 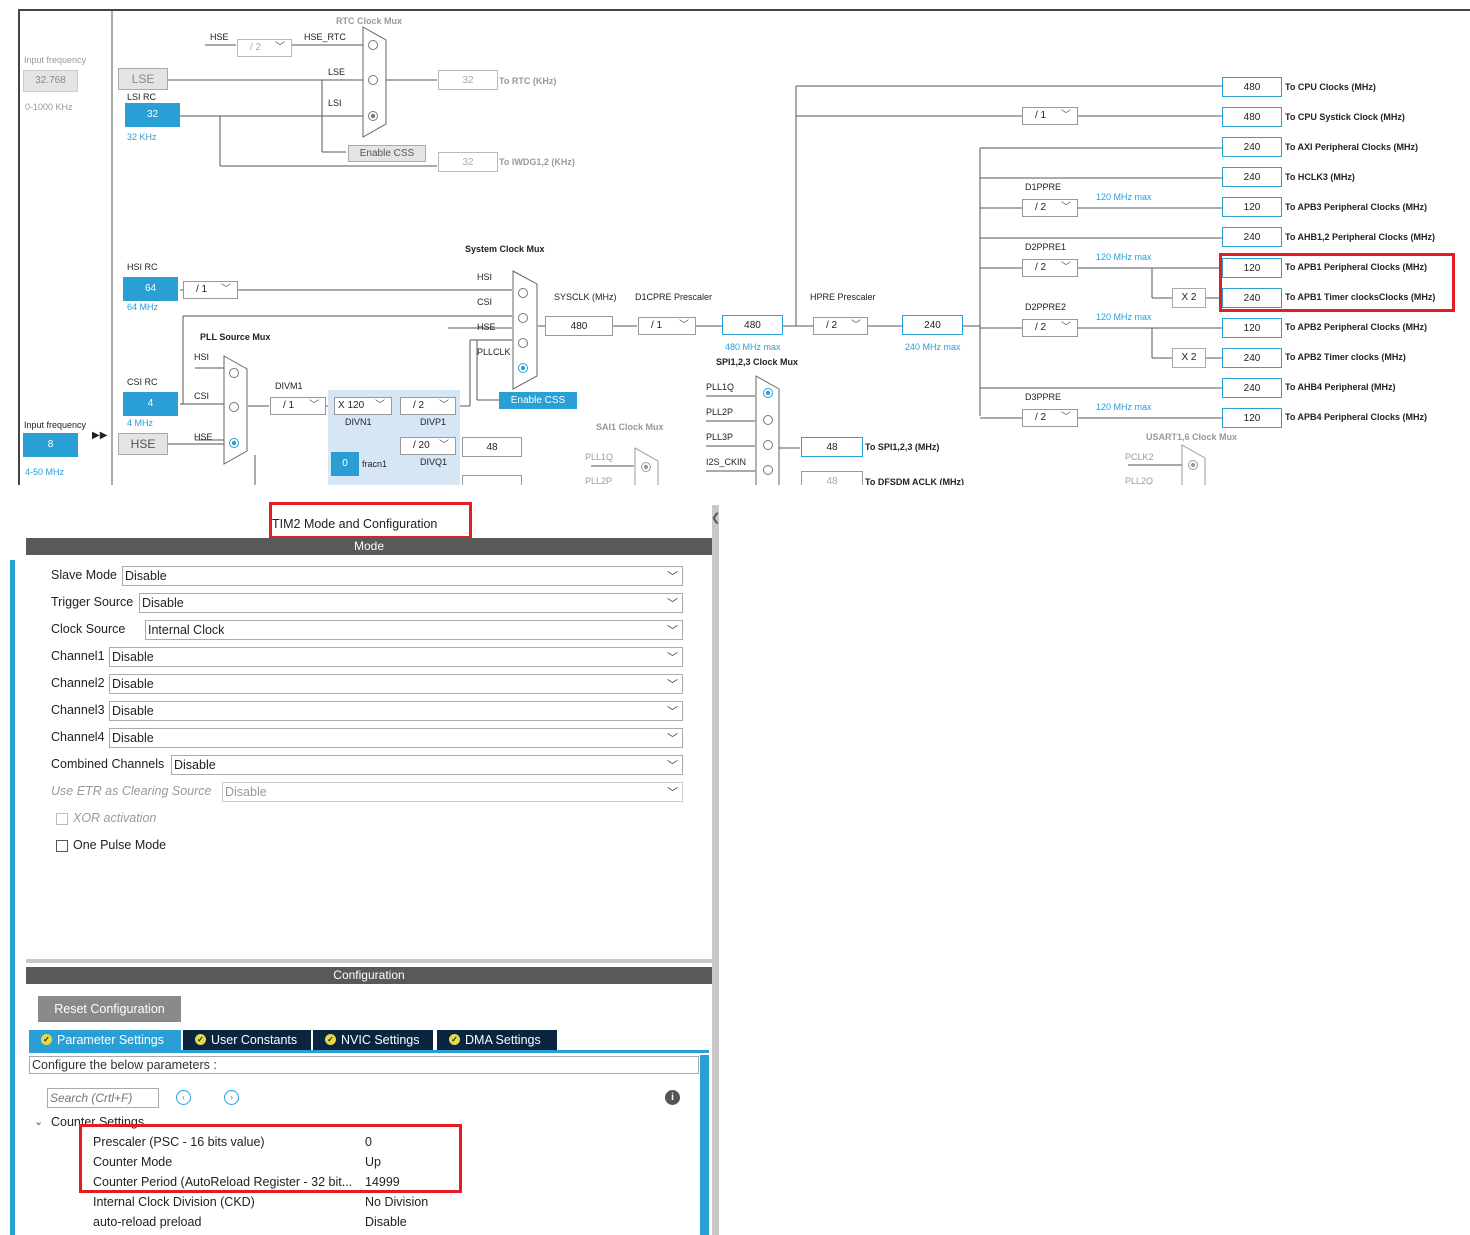 What do you see at coordinates (1194, 464) in the screenshot?
I see `usart-clock-mux` at bounding box center [1194, 464].